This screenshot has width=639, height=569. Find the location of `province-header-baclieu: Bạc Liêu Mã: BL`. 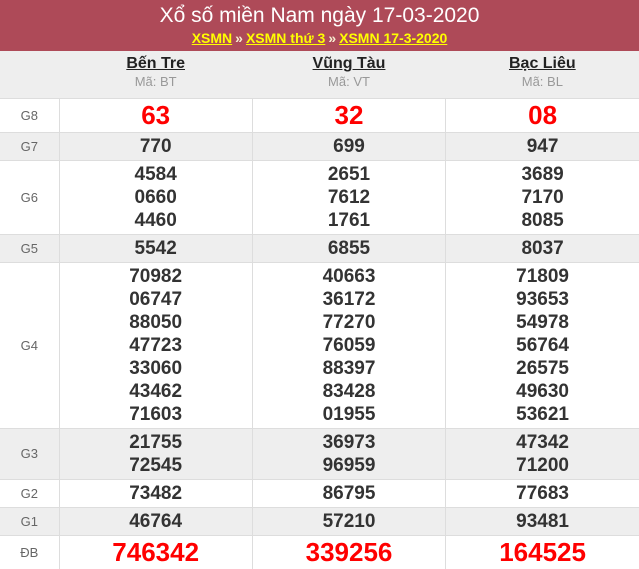

province-header-baclieu: Bạc Liêu Mã: BL is located at coordinates (542, 74).